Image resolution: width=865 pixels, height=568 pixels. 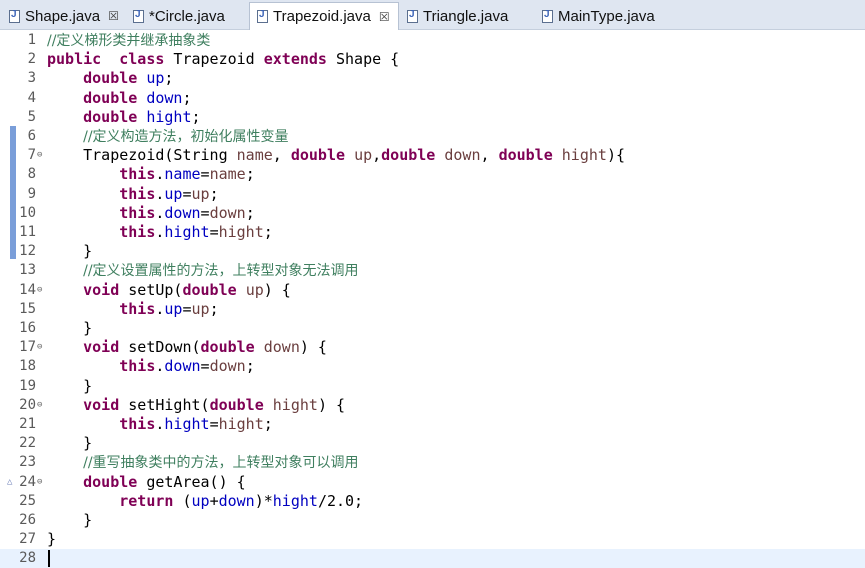 What do you see at coordinates (466, 16) in the screenshot?
I see `tab-label: Triangle.java` at bounding box center [466, 16].